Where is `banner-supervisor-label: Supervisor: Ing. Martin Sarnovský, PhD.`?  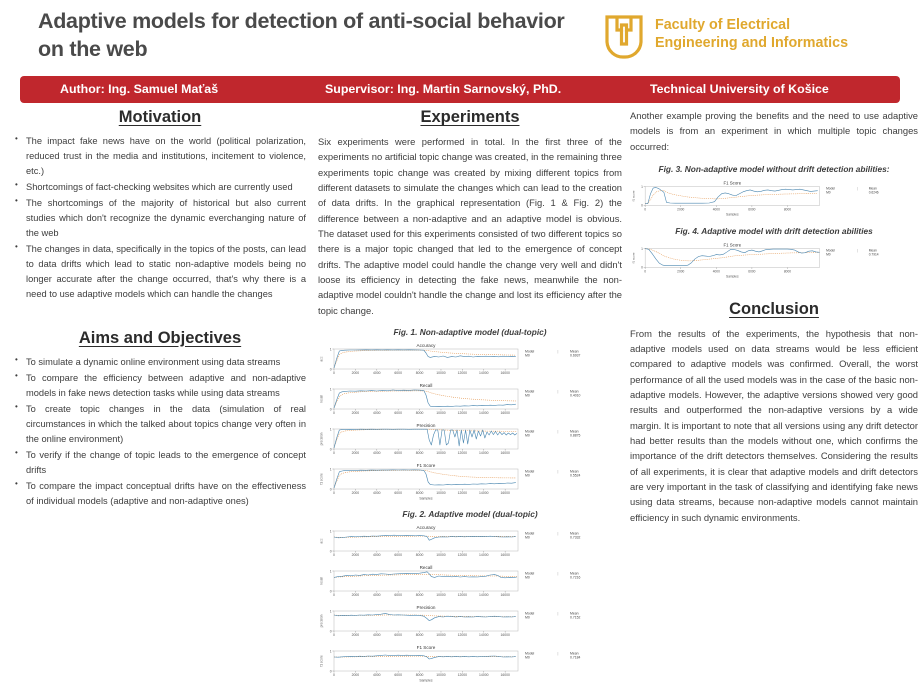 banner-supervisor-label: Supervisor: Ing. Martin Sarnovský, PhD. is located at coordinates (443, 89).